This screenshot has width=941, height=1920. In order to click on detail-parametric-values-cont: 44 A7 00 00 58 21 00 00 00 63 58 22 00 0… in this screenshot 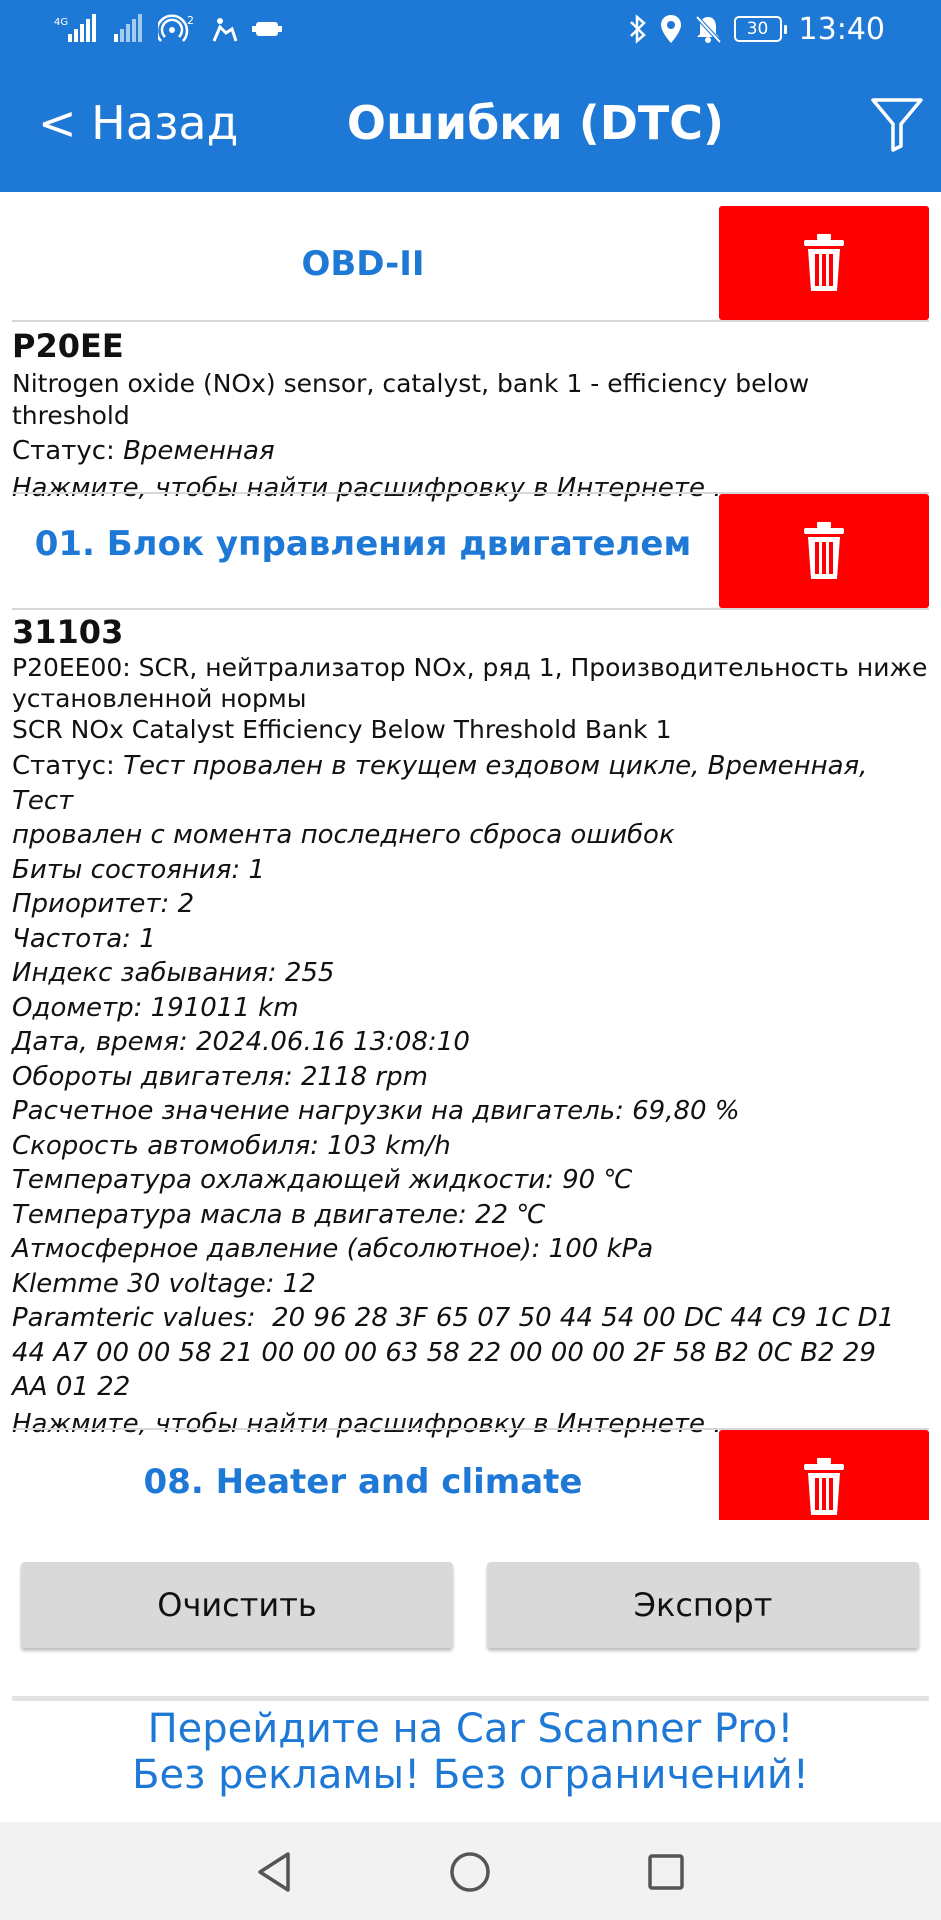, I will do `click(444, 1352)`.